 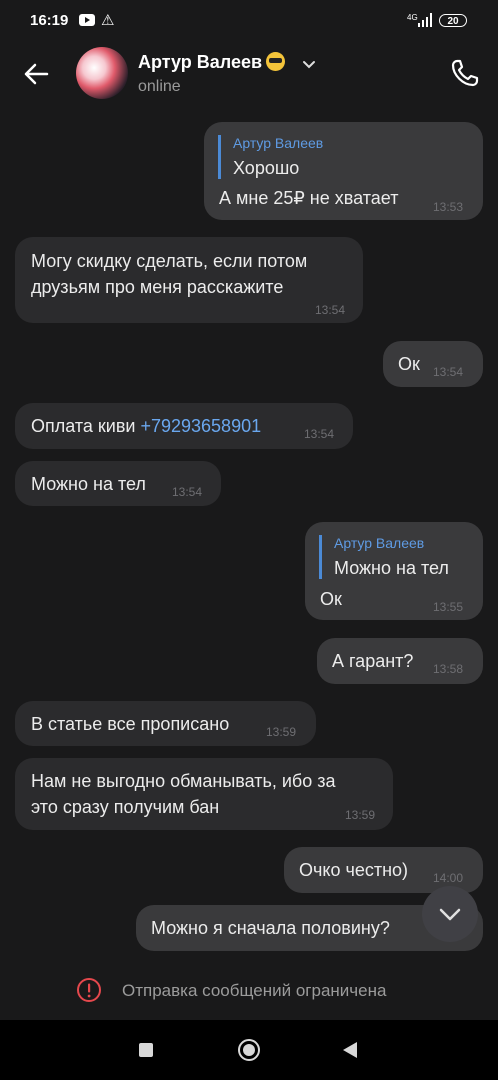 What do you see at coordinates (159, 86) in the screenshot?
I see `contact-status: online` at bounding box center [159, 86].